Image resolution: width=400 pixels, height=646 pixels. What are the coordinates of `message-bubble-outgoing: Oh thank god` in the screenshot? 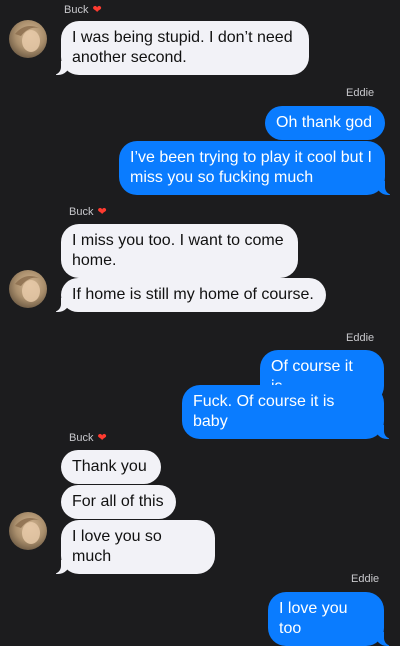 It's located at (325, 123).